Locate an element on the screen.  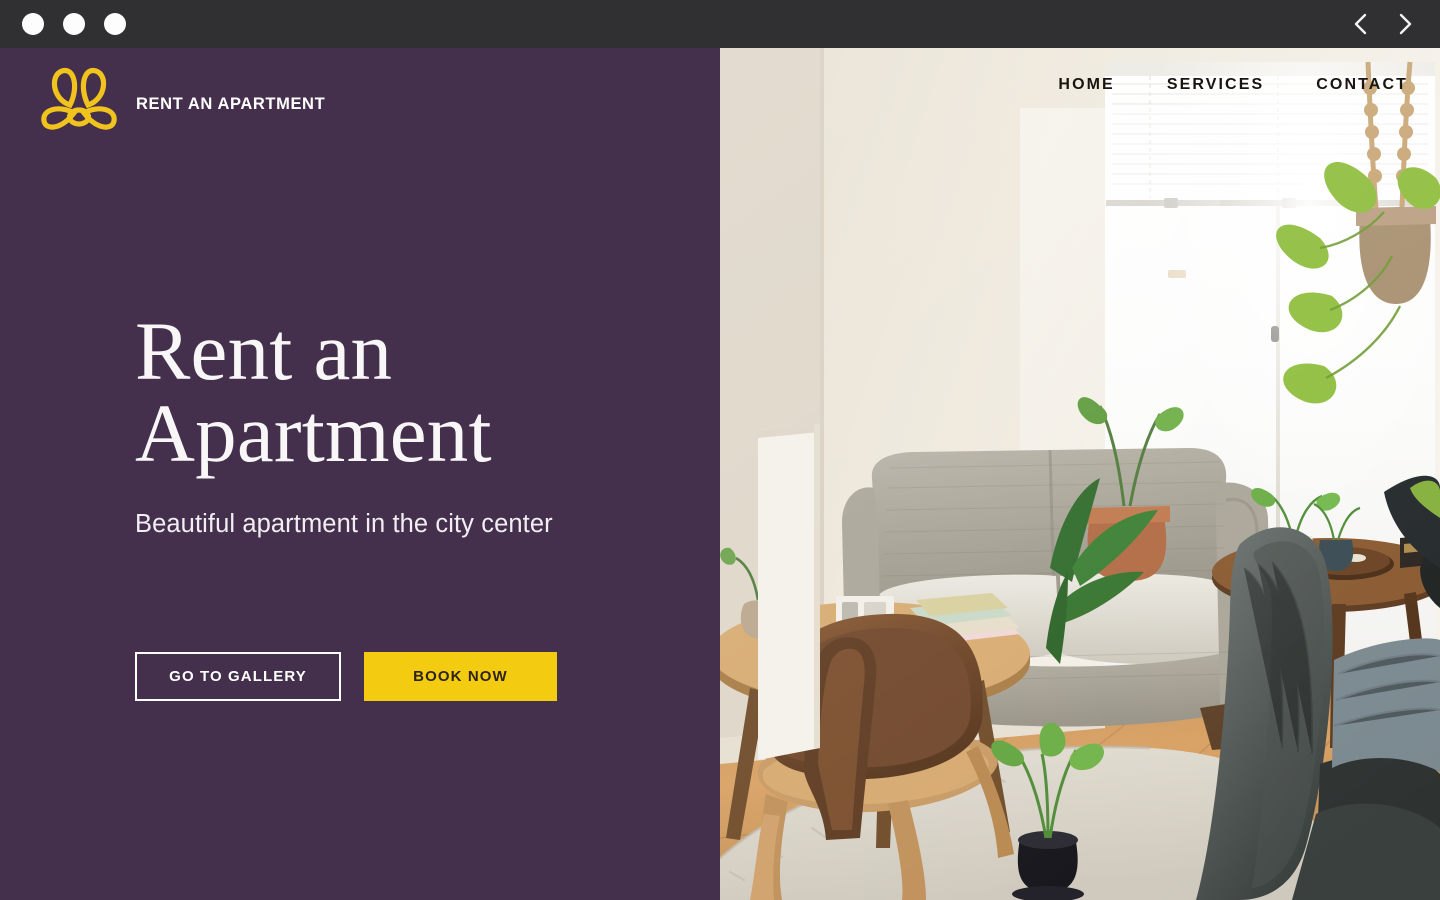
titlebar is located at coordinates (720, 24).